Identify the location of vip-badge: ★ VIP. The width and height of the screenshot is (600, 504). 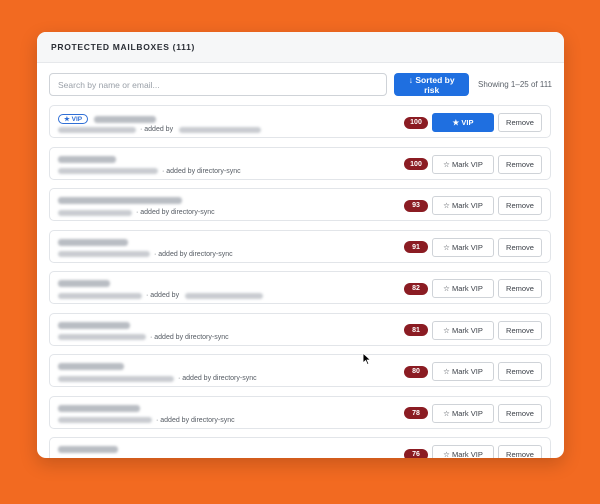
(73, 119).